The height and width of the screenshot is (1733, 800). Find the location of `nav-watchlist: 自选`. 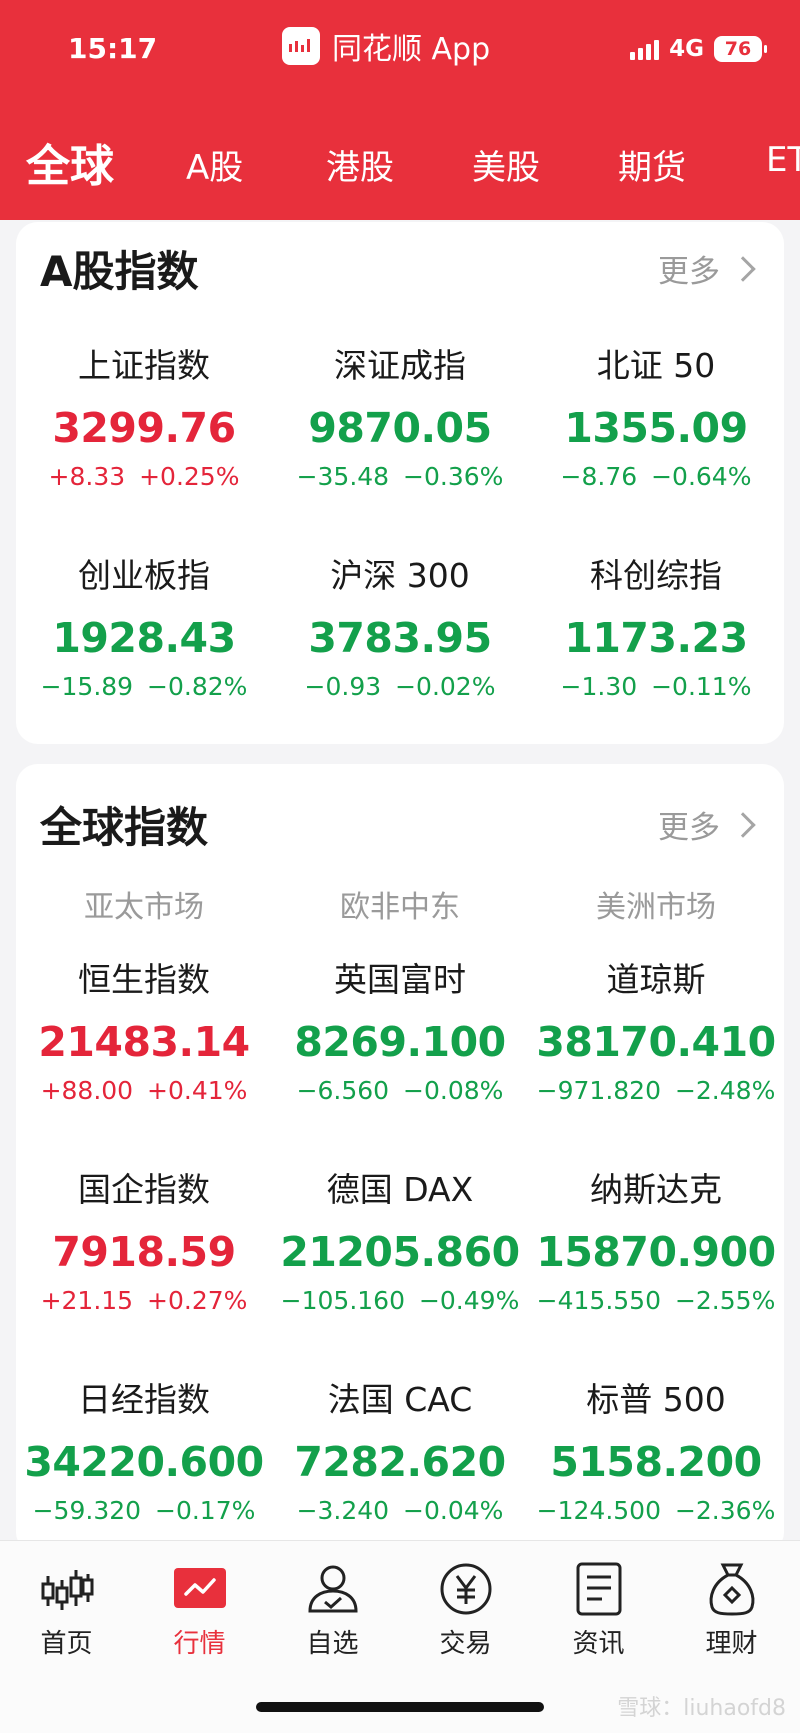

nav-watchlist: 自选 is located at coordinates (332, 1610).